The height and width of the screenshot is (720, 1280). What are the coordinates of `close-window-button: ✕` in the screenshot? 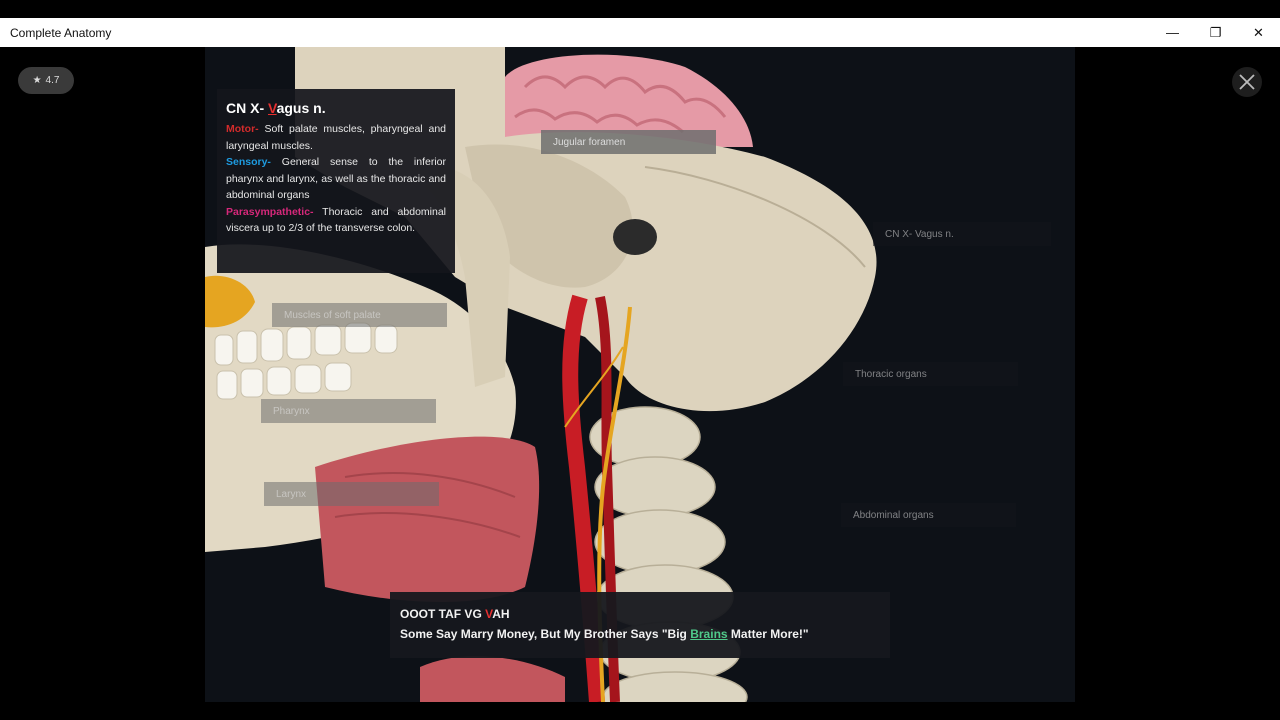 It's located at (1258, 32).